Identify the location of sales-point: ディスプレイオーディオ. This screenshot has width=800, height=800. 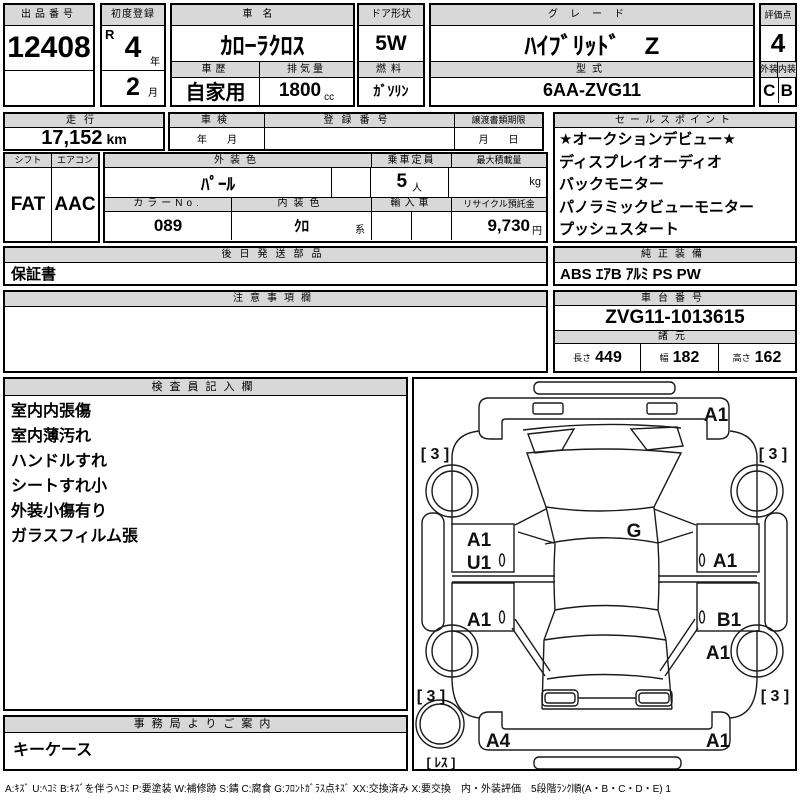
(640, 162).